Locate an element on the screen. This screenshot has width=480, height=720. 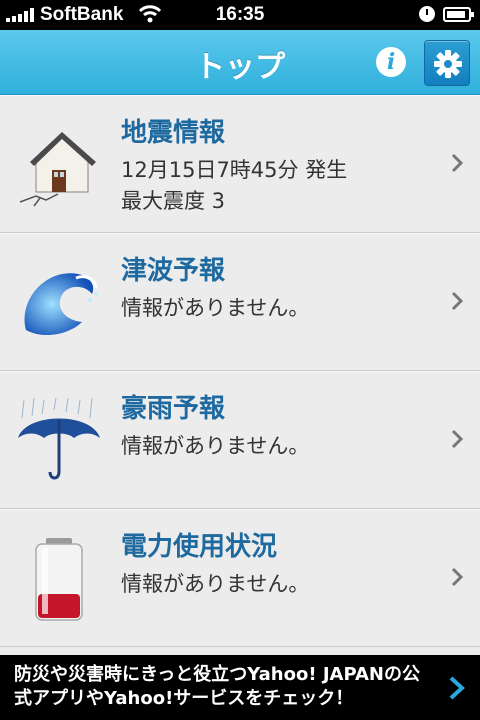
info-button: i is located at coordinates (391, 62).